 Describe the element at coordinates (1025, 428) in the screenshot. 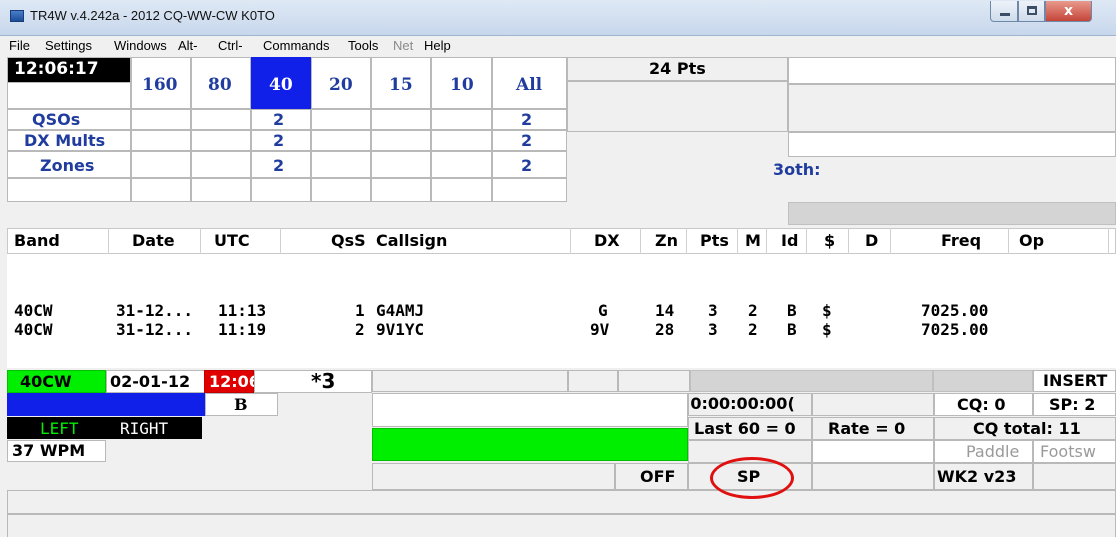

I see `cq-total-cell: CQ total: 11` at that location.